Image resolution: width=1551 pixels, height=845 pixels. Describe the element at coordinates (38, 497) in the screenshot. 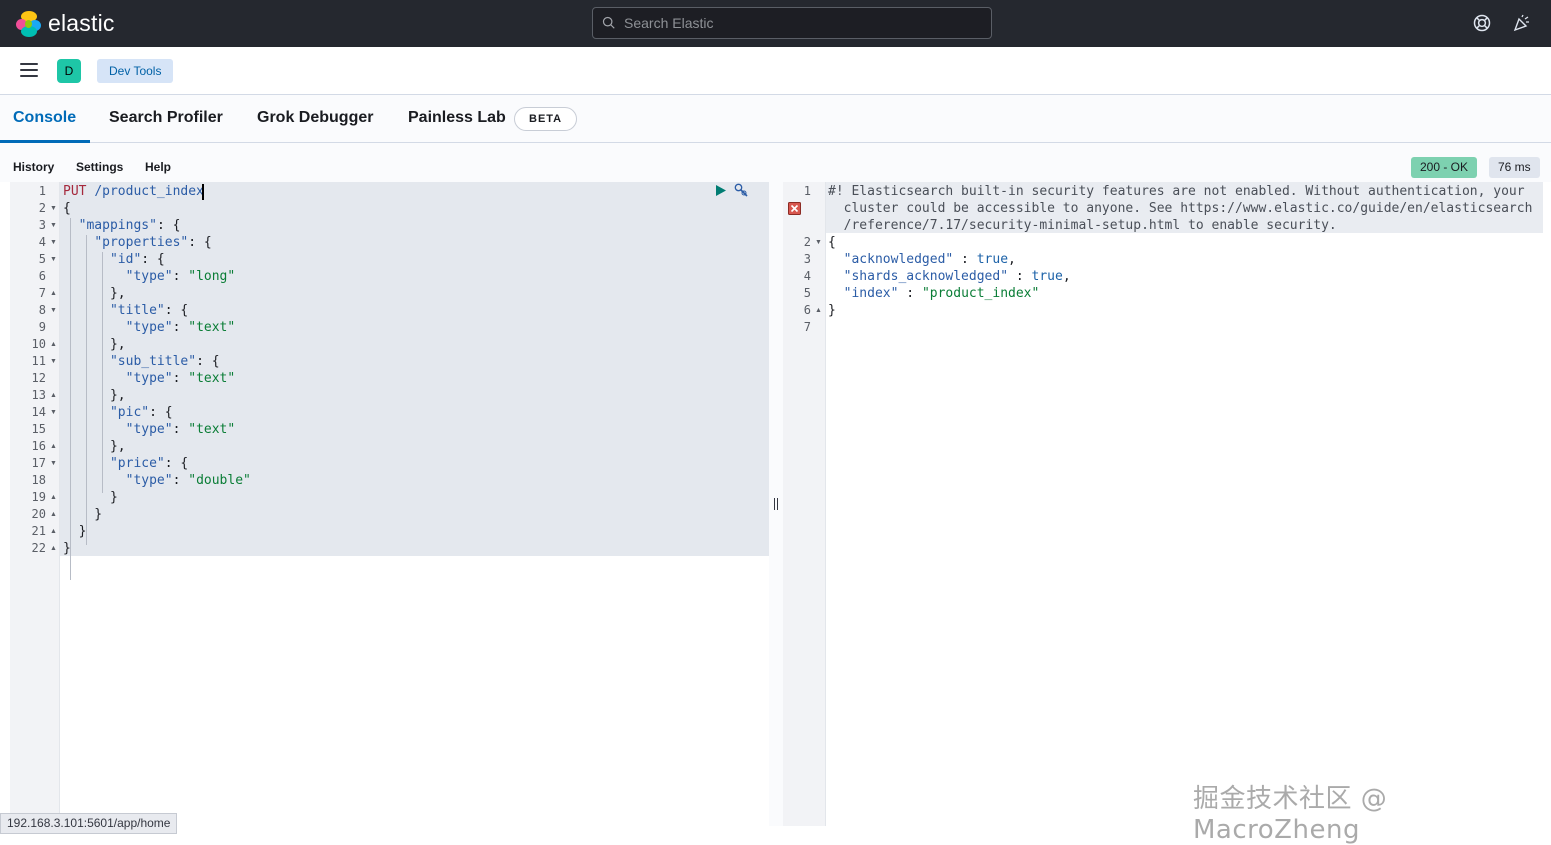

I see `request-line-number: 19` at that location.